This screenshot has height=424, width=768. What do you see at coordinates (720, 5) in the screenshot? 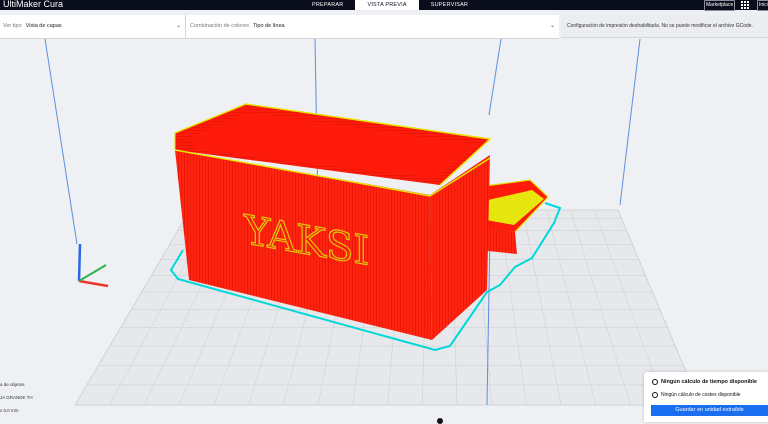
I see `marketplace-button: Marketplace` at bounding box center [720, 5].